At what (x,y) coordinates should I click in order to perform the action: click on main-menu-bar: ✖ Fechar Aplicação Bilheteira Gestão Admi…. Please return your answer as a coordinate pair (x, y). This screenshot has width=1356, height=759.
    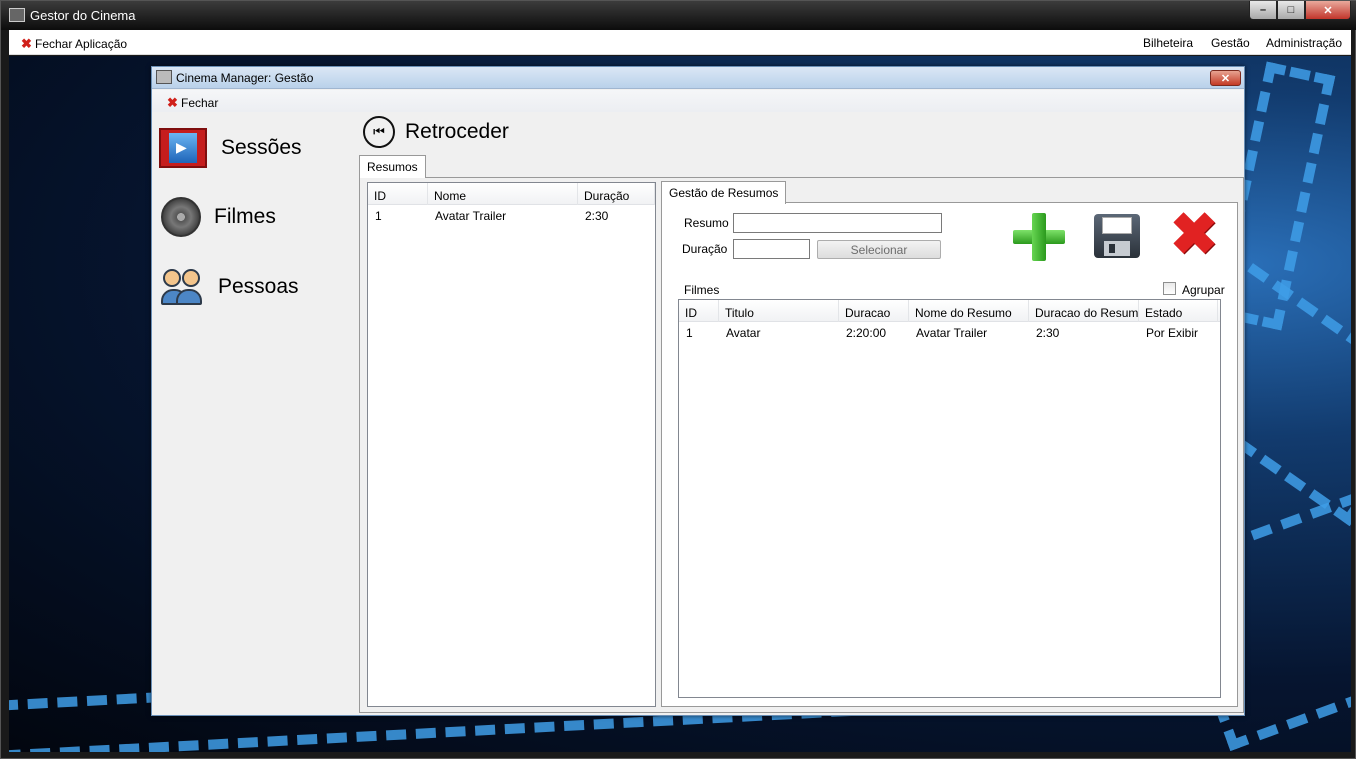
    Looking at the image, I should click on (680, 42).